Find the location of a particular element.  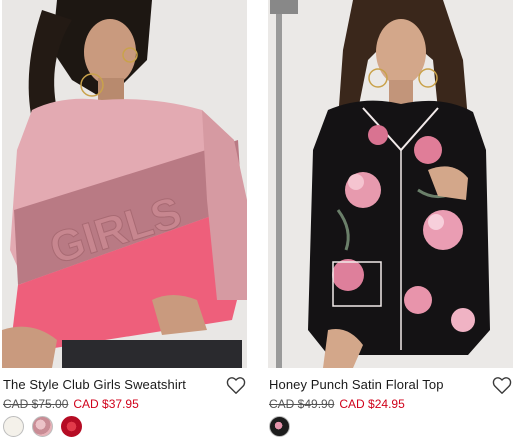

swatch-pink-pattern is located at coordinates (42, 426).